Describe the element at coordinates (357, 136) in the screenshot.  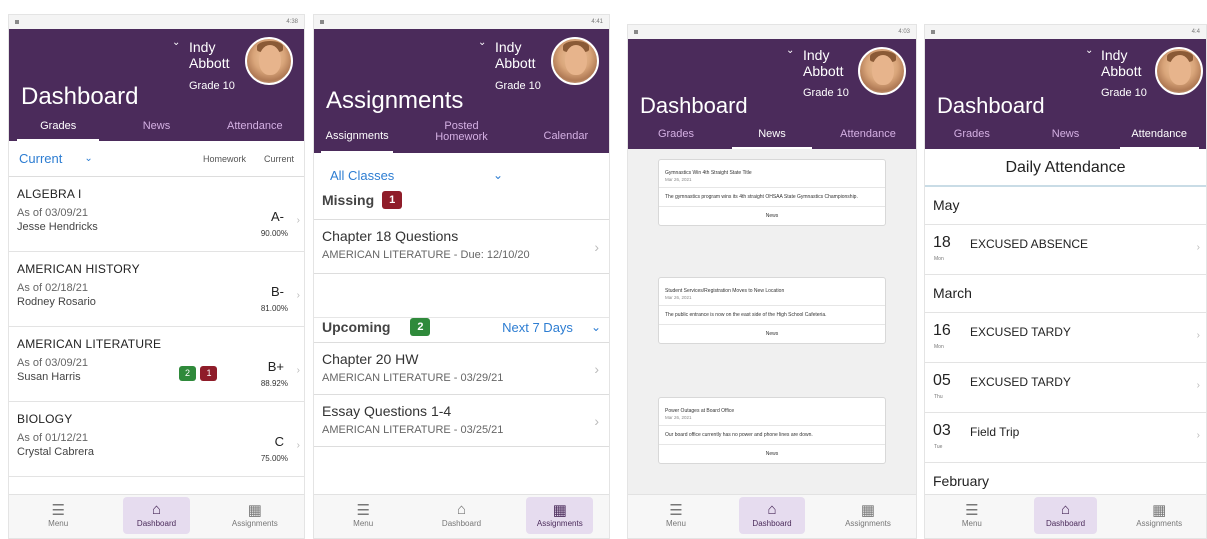
I see `tab-assignments: Assignments` at that location.